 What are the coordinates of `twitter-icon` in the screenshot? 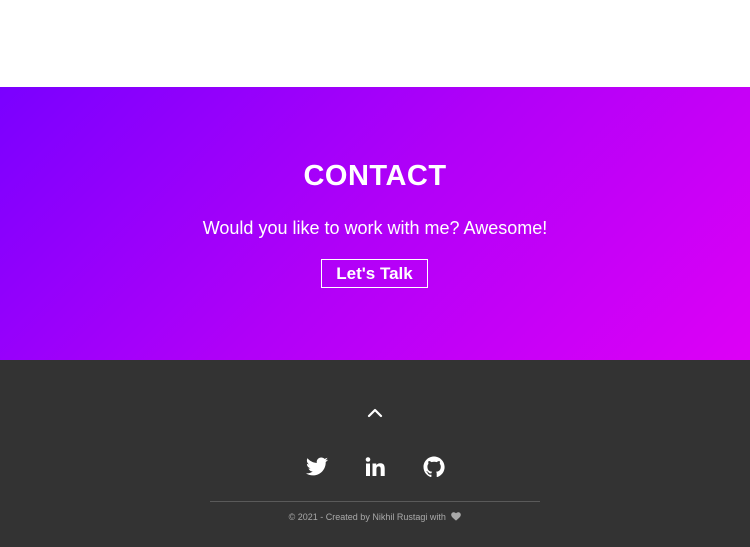 It's located at (317, 466).